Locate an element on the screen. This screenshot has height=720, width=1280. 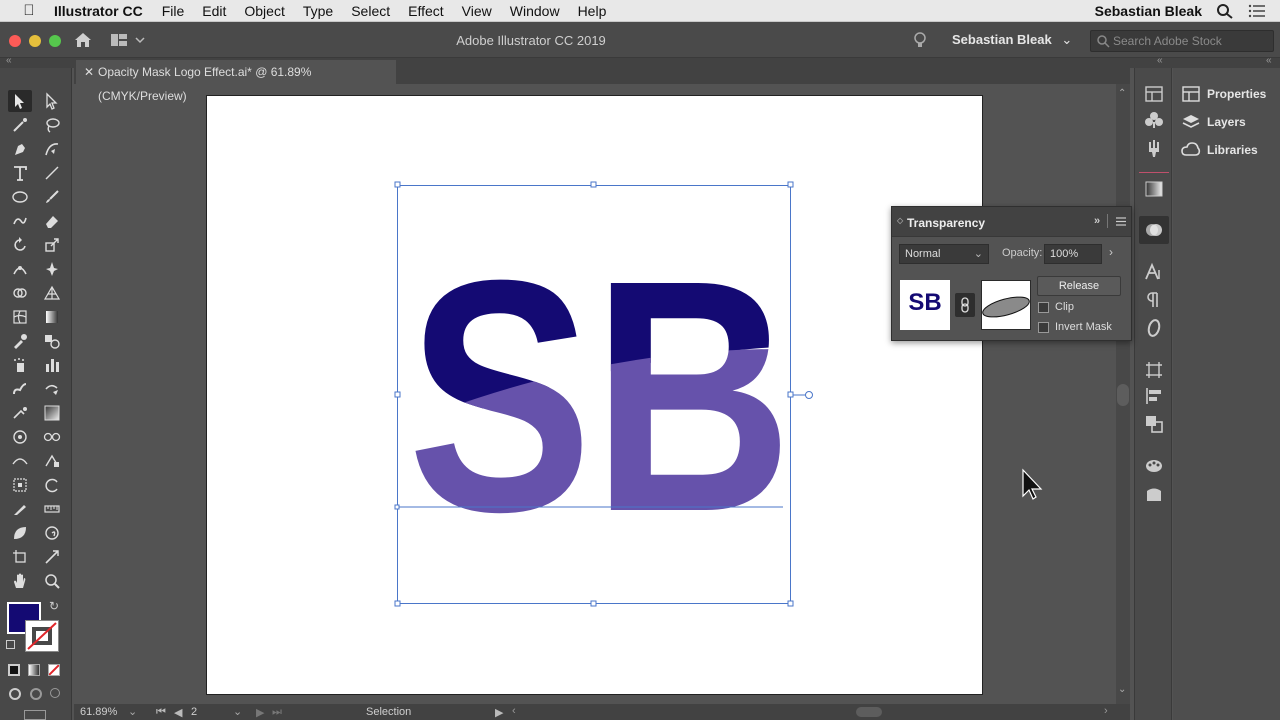
horizontal-scroll-thumb is located at coordinates (869, 712).